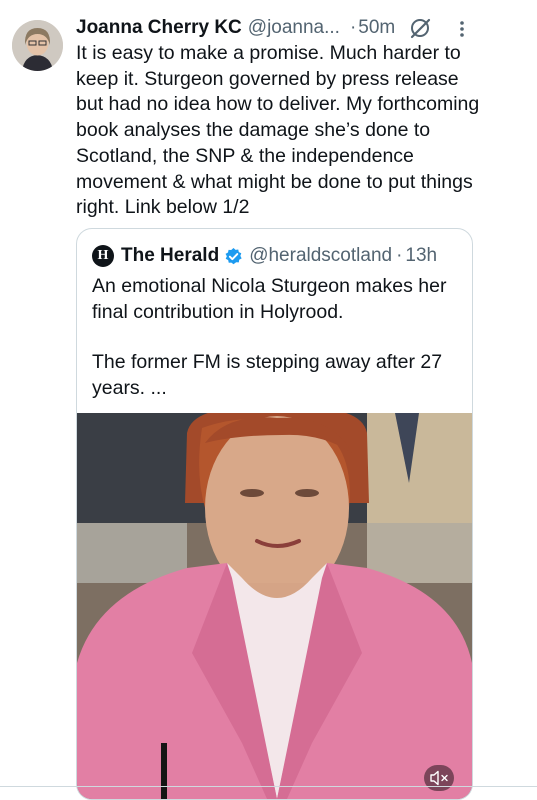 The height and width of the screenshot is (800, 537). What do you see at coordinates (37, 45) in the screenshot?
I see `author-avatar` at bounding box center [37, 45].